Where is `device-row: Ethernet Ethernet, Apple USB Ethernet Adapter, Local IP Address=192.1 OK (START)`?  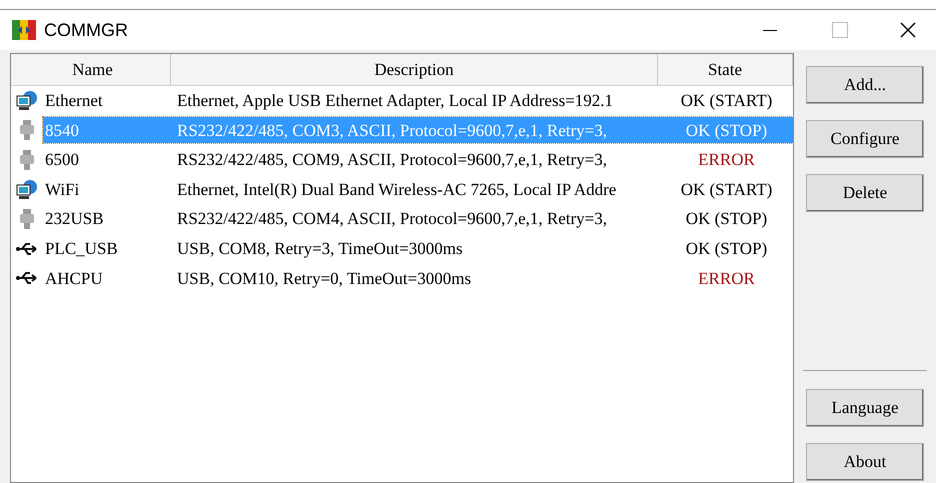 device-row: Ethernet Ethernet, Apple USB Ethernet Adapter, Local IP Address=192.1 OK (START) is located at coordinates (418, 101).